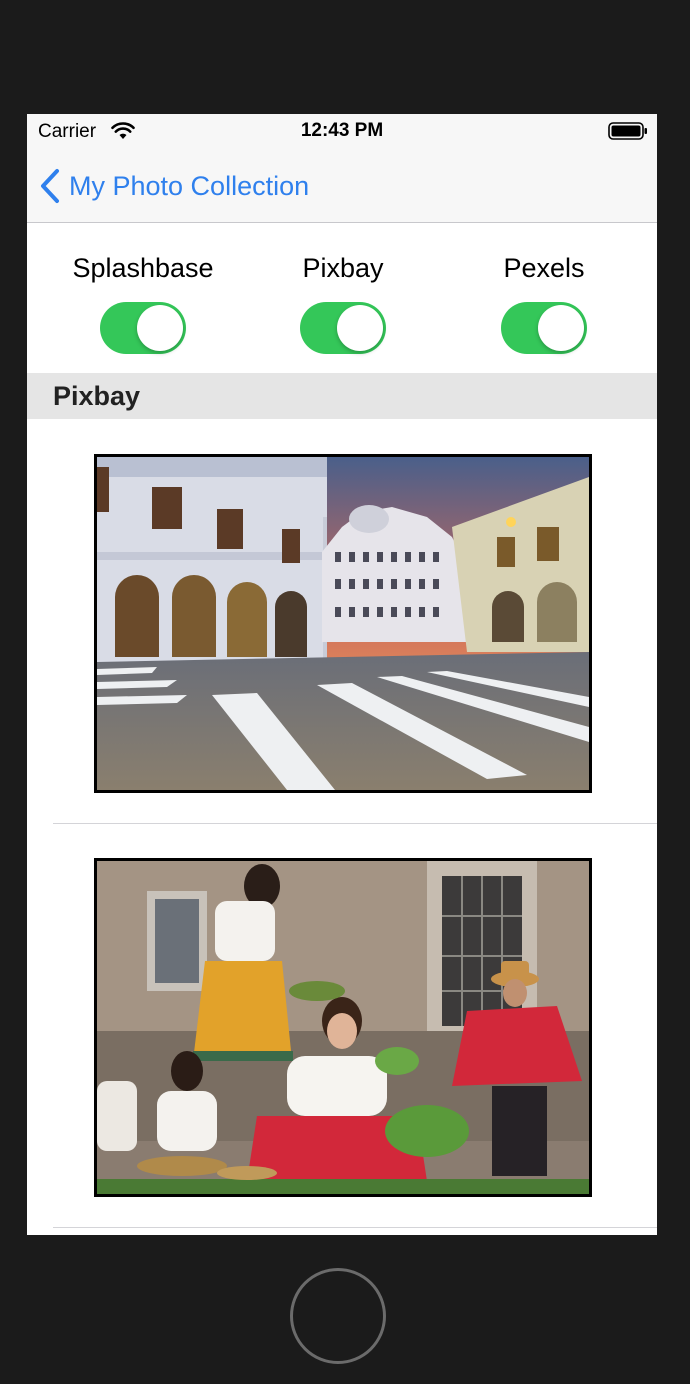 The width and height of the screenshot is (690, 1384). Describe the element at coordinates (143, 268) in the screenshot. I see `toggle-label-splashbase: Splashbase` at that location.